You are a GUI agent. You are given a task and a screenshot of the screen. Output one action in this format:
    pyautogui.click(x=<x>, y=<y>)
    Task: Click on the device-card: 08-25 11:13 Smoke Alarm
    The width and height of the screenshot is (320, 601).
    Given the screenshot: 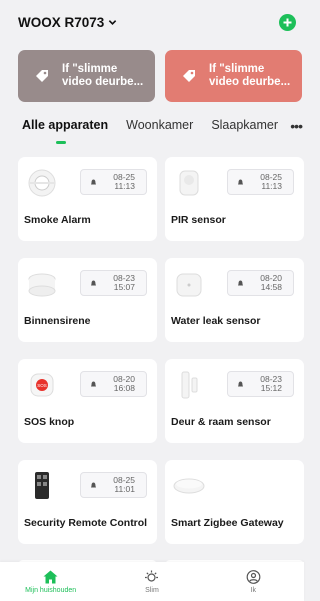 What is the action you would take?
    pyautogui.click(x=87, y=199)
    